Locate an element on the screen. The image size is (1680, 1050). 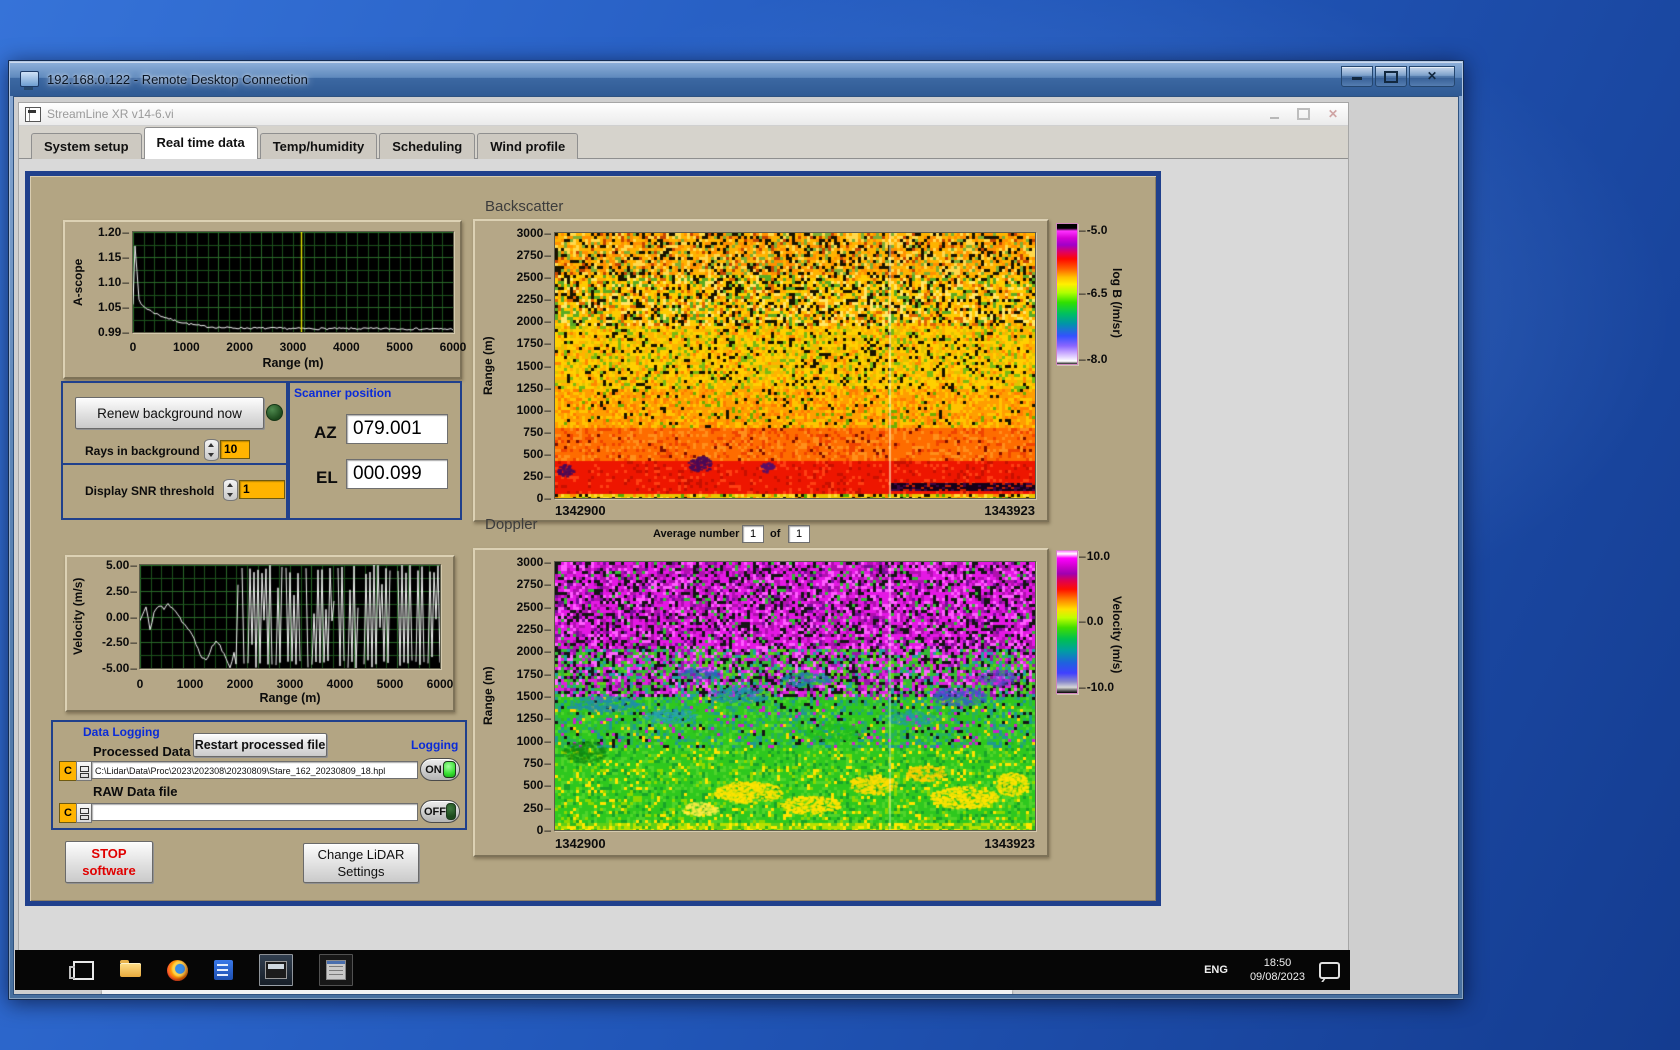
az-value-field: 079.001 is located at coordinates (397, 429).